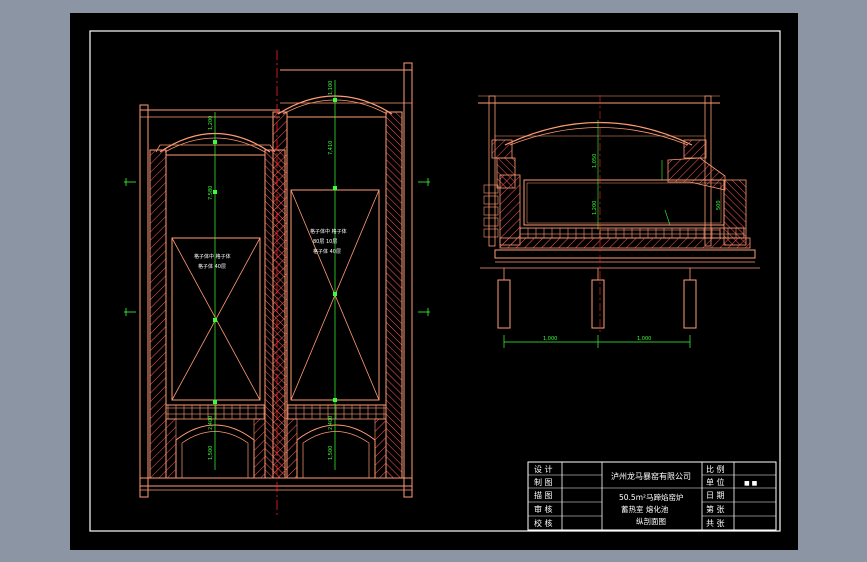 The width and height of the screenshot is (867, 562). What do you see at coordinates (651, 521) in the screenshot?
I see `drawing-title-line3: 纵剖面图` at bounding box center [651, 521].